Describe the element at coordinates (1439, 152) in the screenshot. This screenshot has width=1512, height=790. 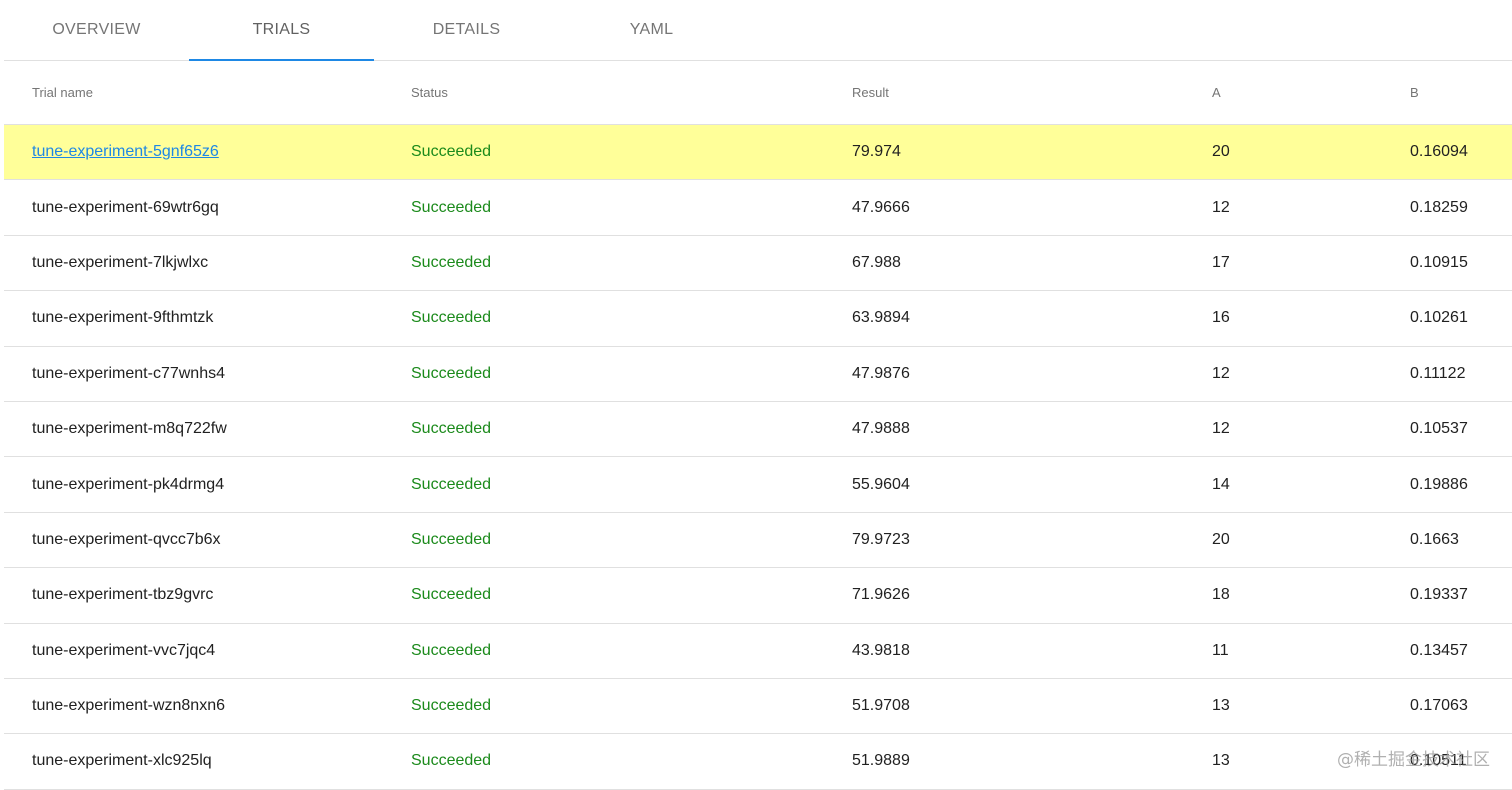
I see `param-b-cell: 0.16094` at that location.